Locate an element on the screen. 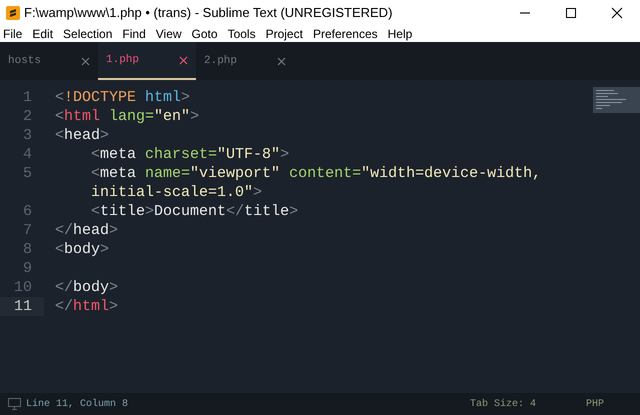  menu-item: Goto is located at coordinates (205, 34).